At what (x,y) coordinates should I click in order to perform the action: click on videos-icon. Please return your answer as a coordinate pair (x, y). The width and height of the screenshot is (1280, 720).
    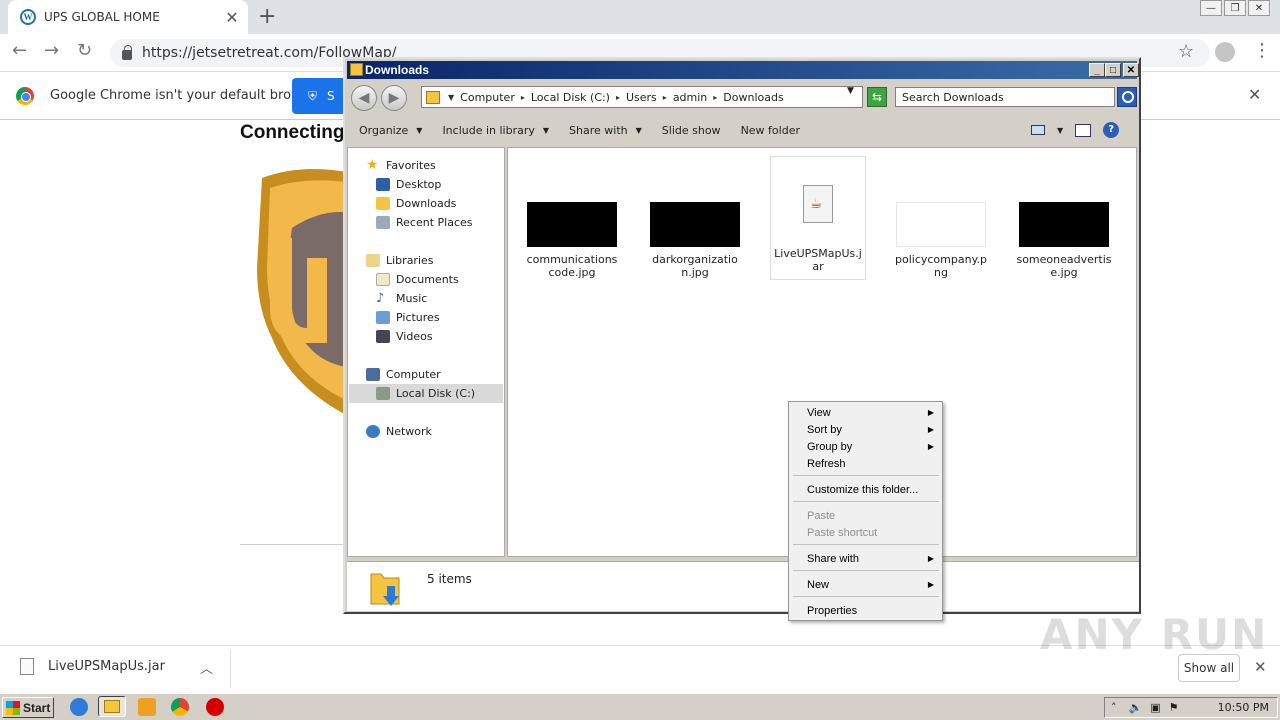
    Looking at the image, I should click on (383, 336).